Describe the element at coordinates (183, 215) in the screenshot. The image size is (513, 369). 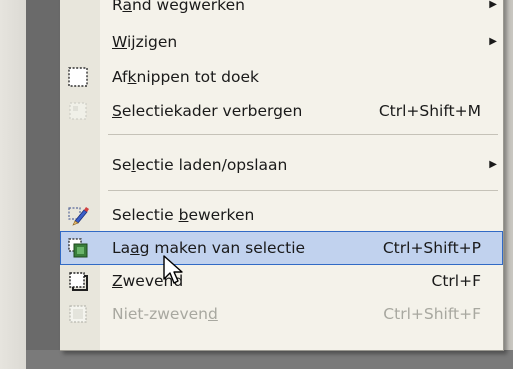
I see `menu-item-label: Selectie bewerken` at that location.